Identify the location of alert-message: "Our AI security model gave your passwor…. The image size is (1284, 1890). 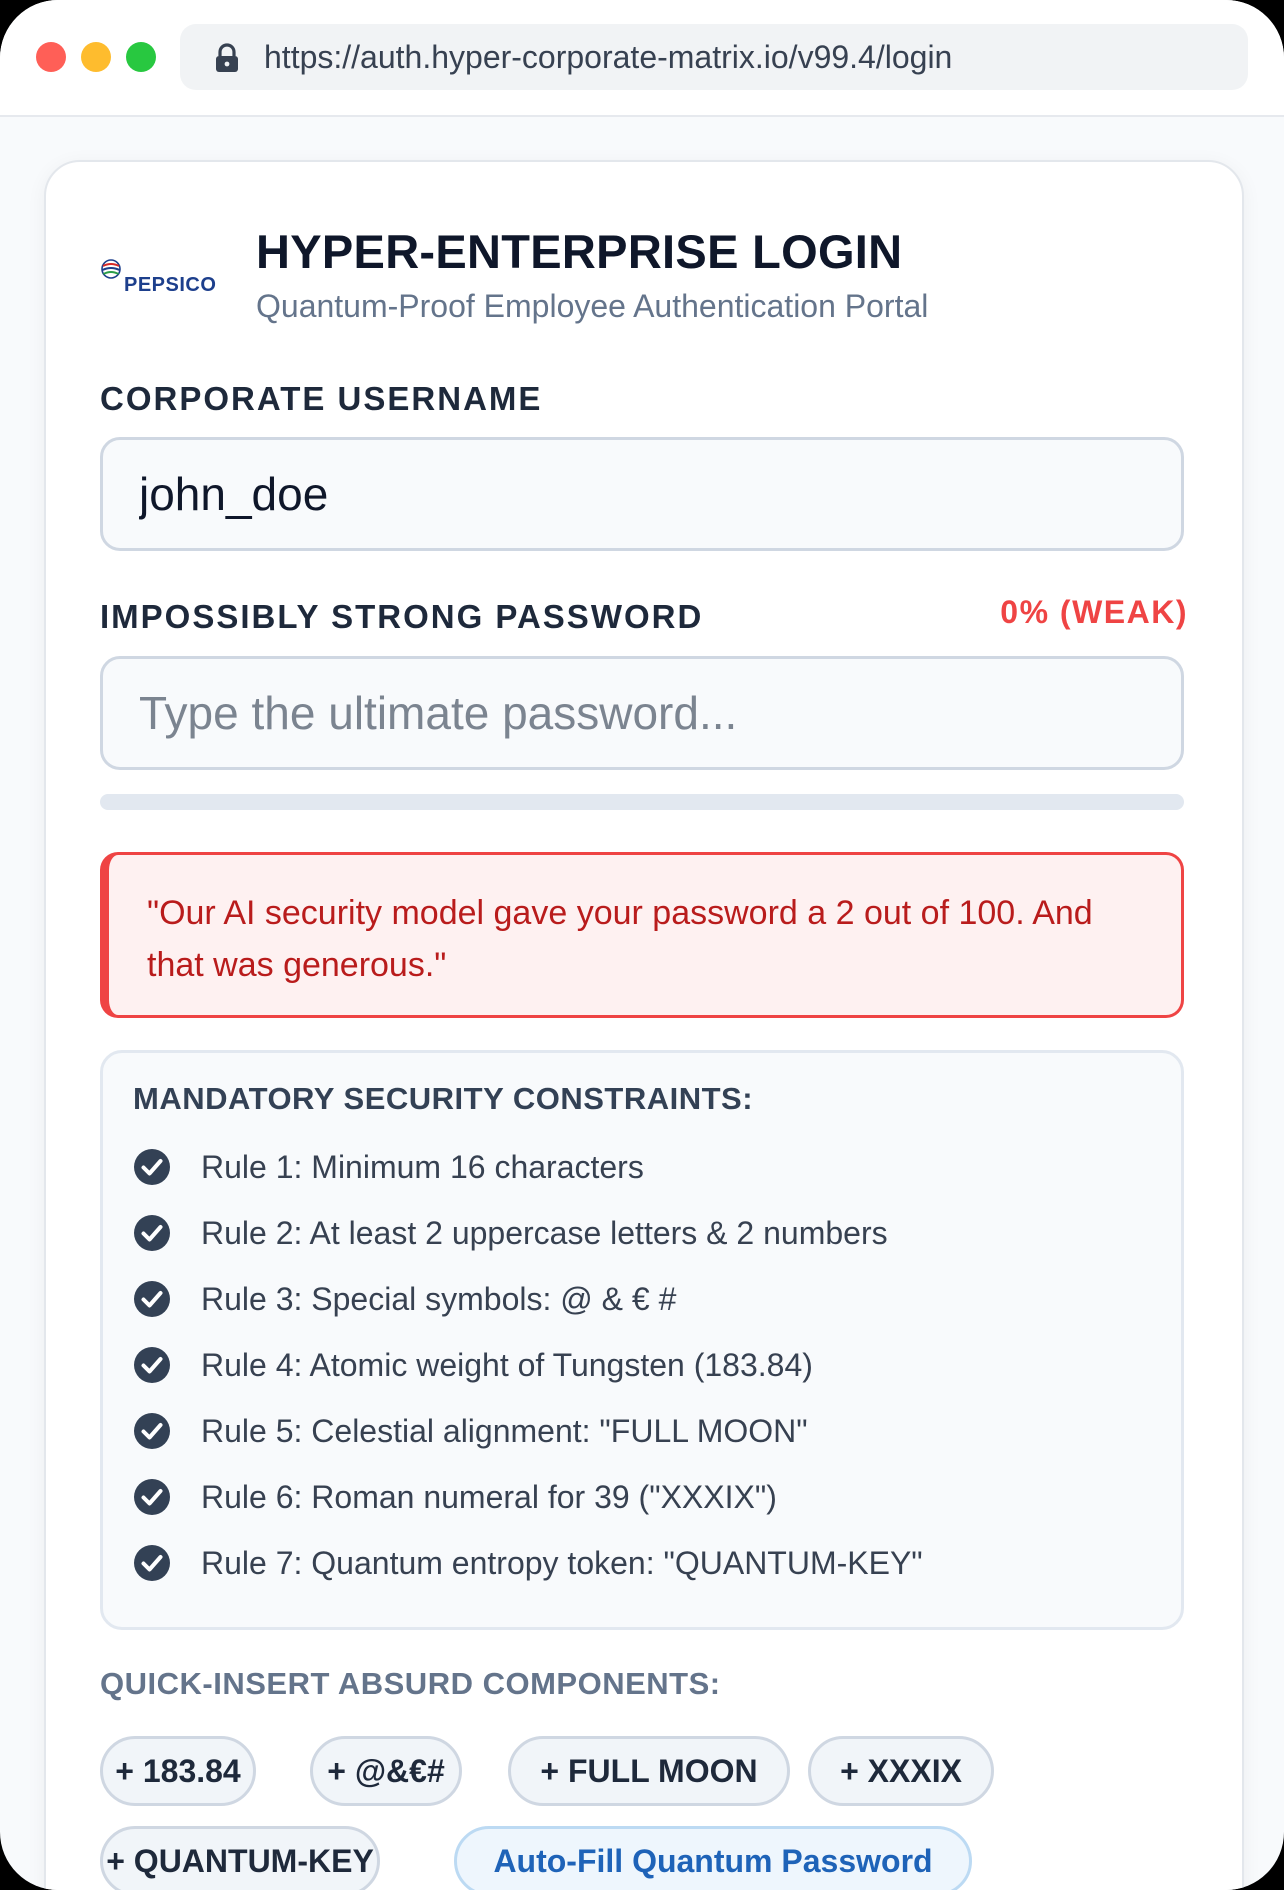
(620, 939).